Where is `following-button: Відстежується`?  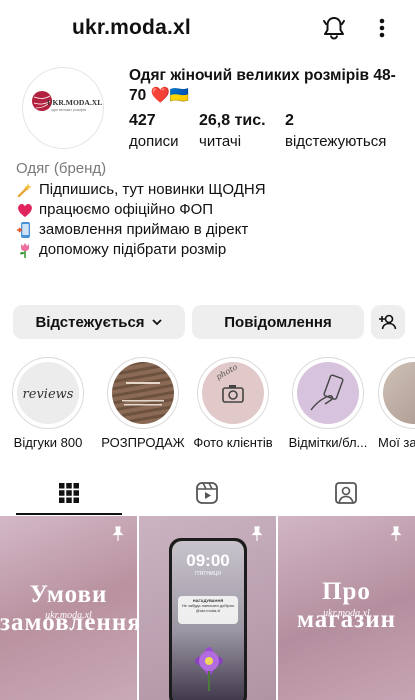 following-button: Відстежується is located at coordinates (99, 322).